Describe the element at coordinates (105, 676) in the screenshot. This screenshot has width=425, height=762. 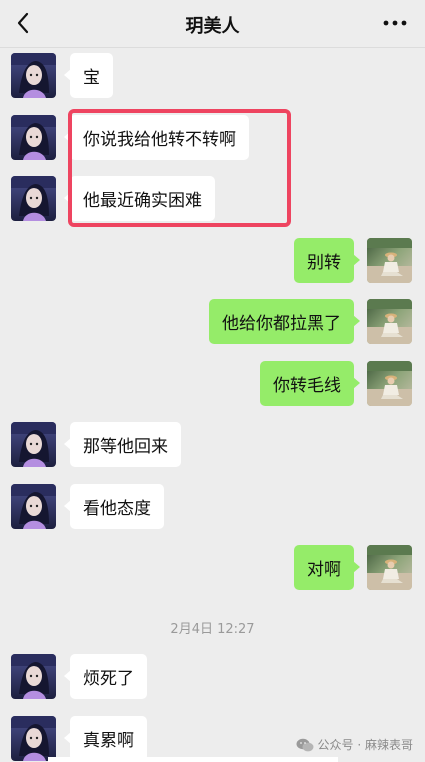
I see `message-bubble-incoming: 烦死了` at that location.